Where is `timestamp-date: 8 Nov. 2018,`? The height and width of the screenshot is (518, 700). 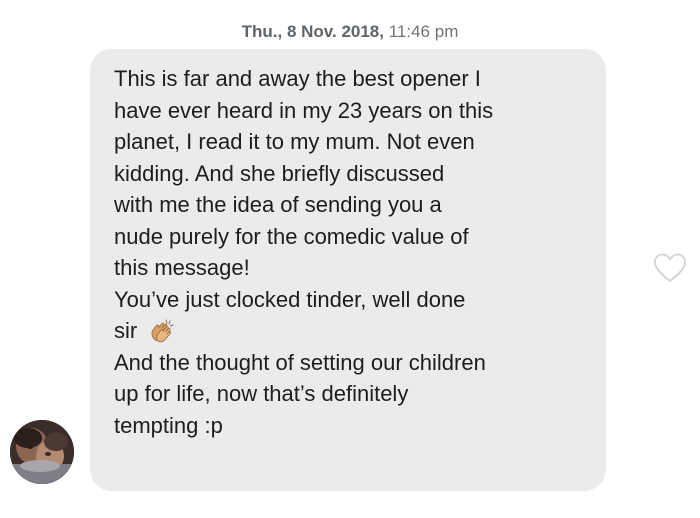 timestamp-date: 8 Nov. 2018, is located at coordinates (335, 31).